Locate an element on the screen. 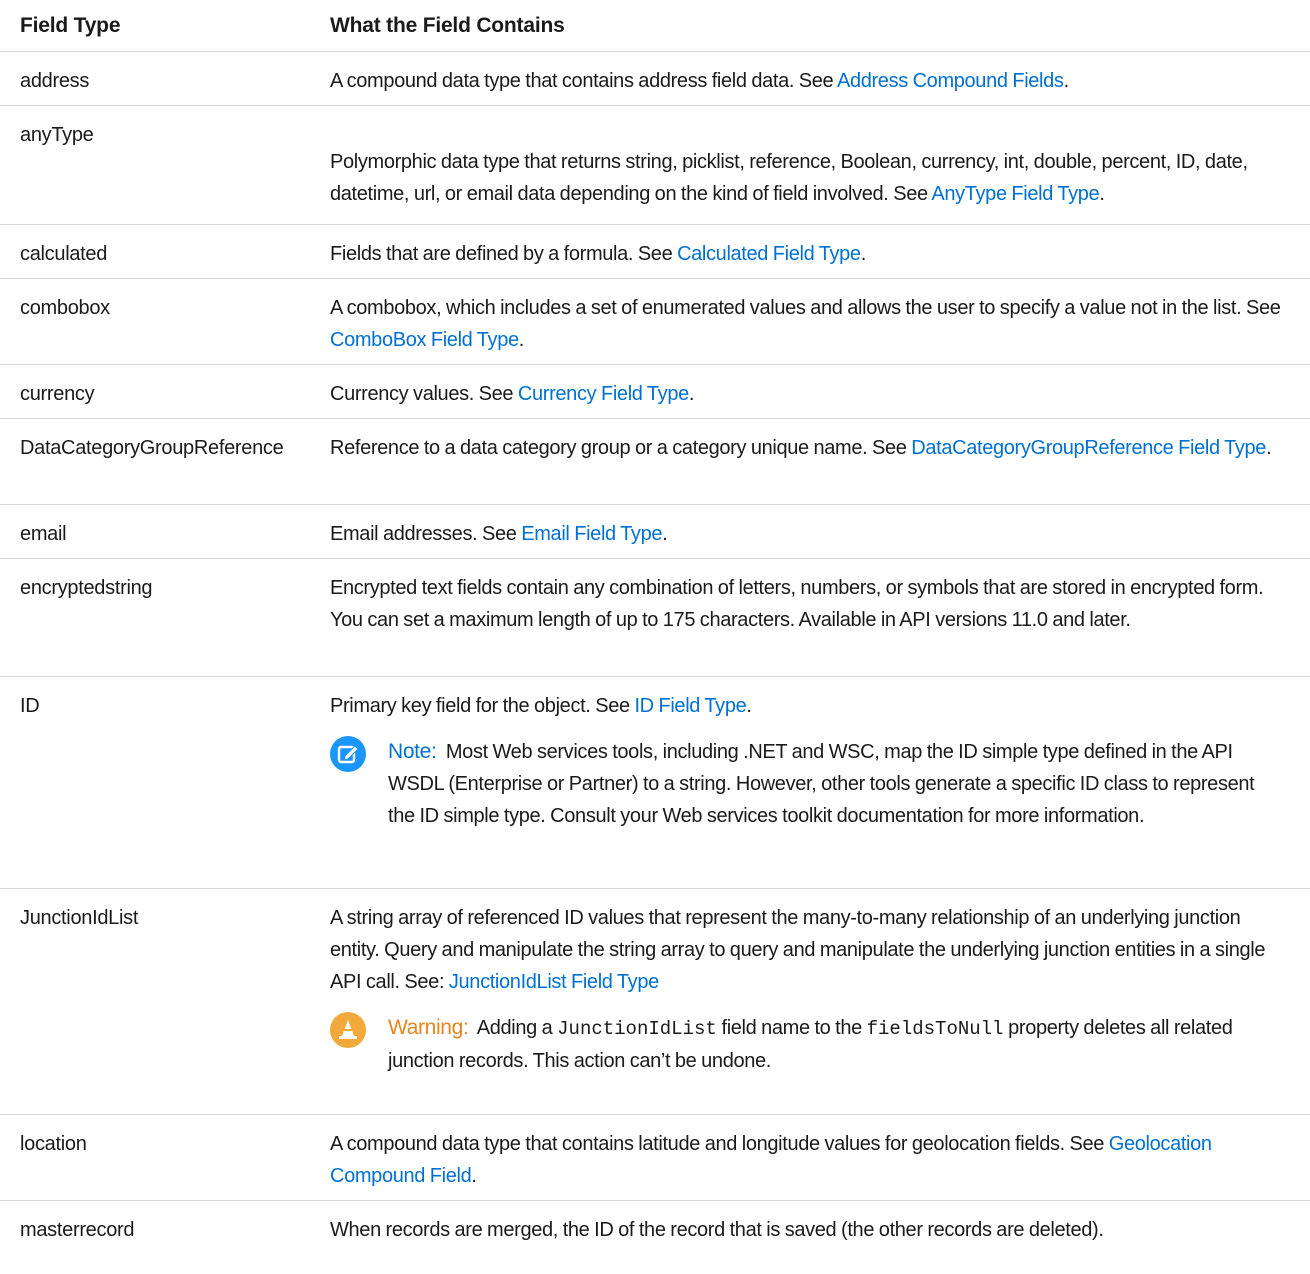  warning-text-part: field name to the is located at coordinates (791, 1028).